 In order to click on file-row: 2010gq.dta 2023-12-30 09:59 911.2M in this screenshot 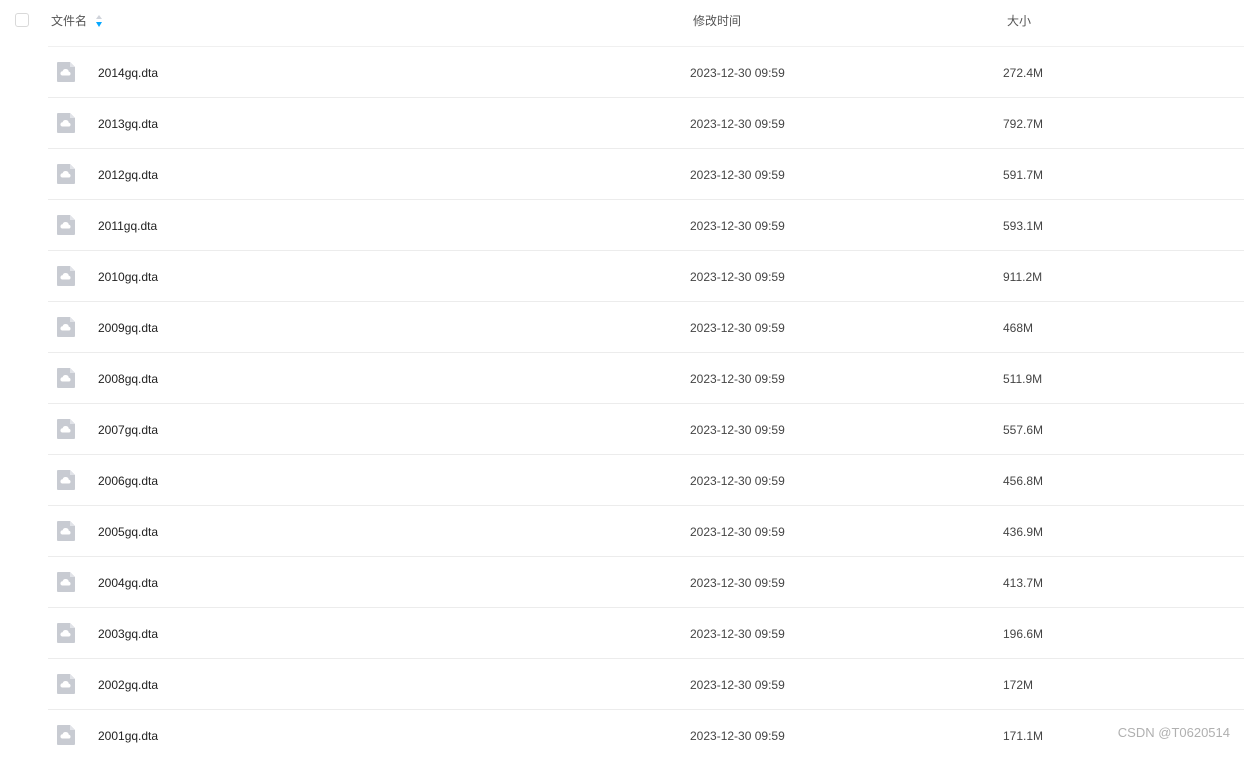, I will do `click(646, 275)`.